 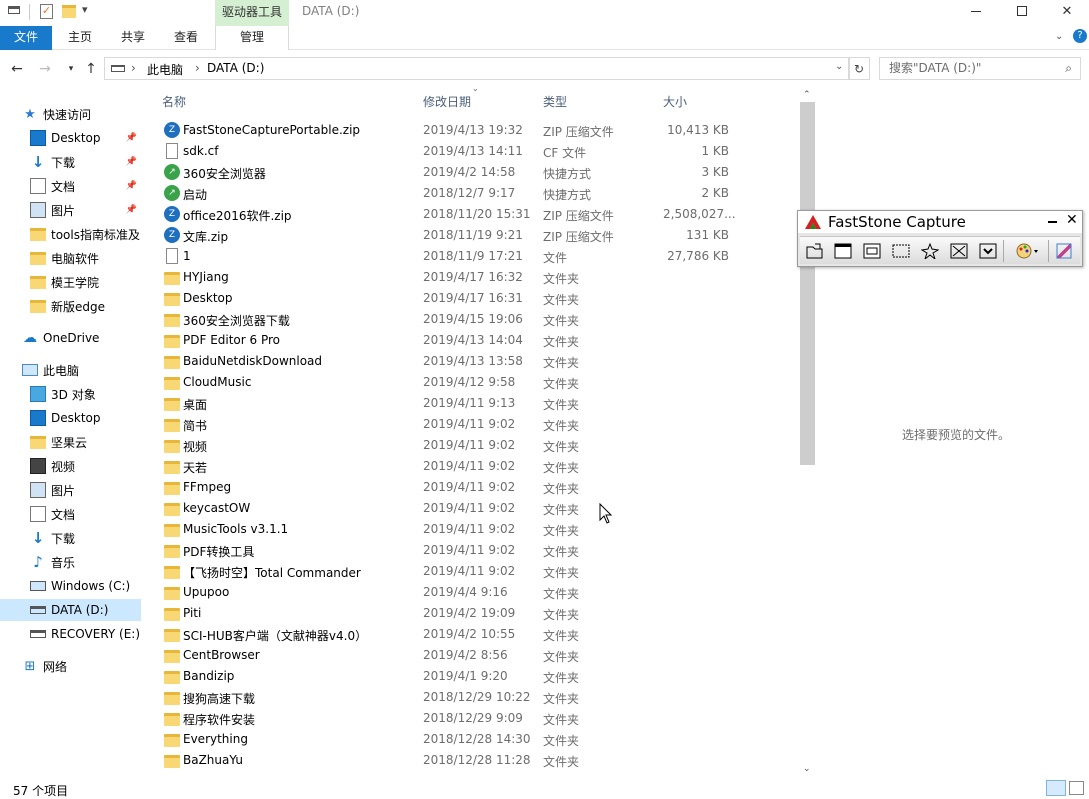 I want to click on drive-icon, so click(x=14, y=10).